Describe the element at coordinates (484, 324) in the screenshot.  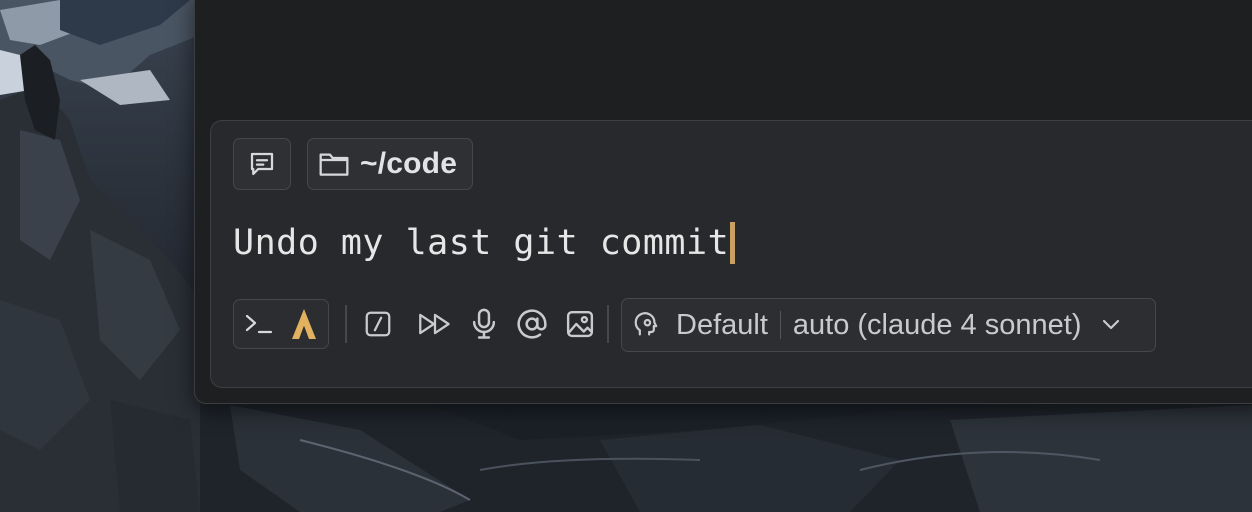
I see `microphone-icon` at that location.